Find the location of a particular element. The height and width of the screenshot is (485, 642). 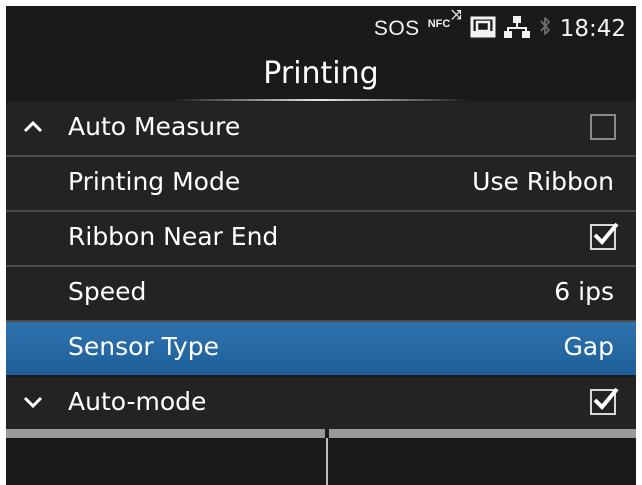

menu-item-label: Printing Mode is located at coordinates (154, 181).